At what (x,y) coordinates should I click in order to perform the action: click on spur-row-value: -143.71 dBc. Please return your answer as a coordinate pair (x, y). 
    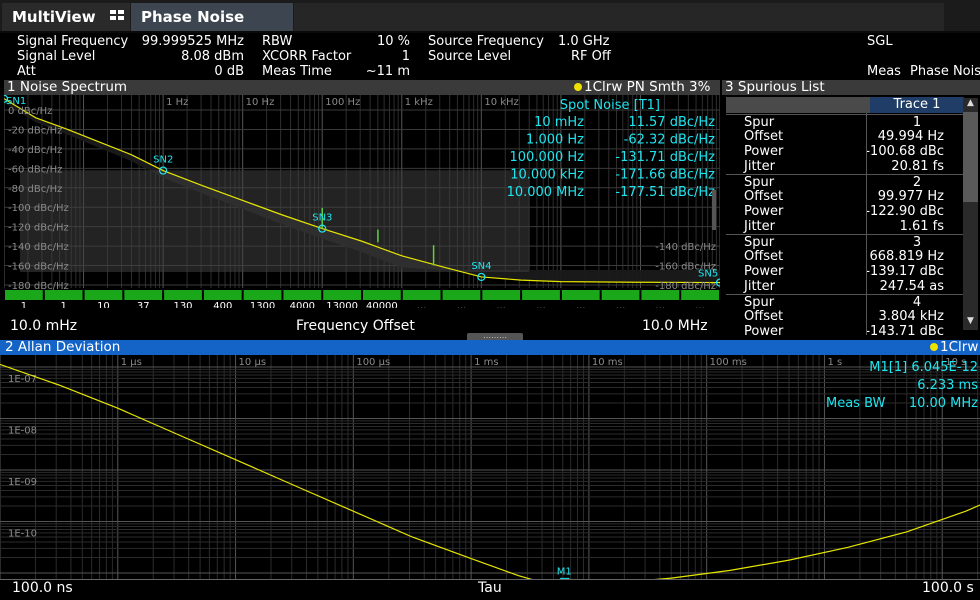
    Looking at the image, I should click on (904, 329).